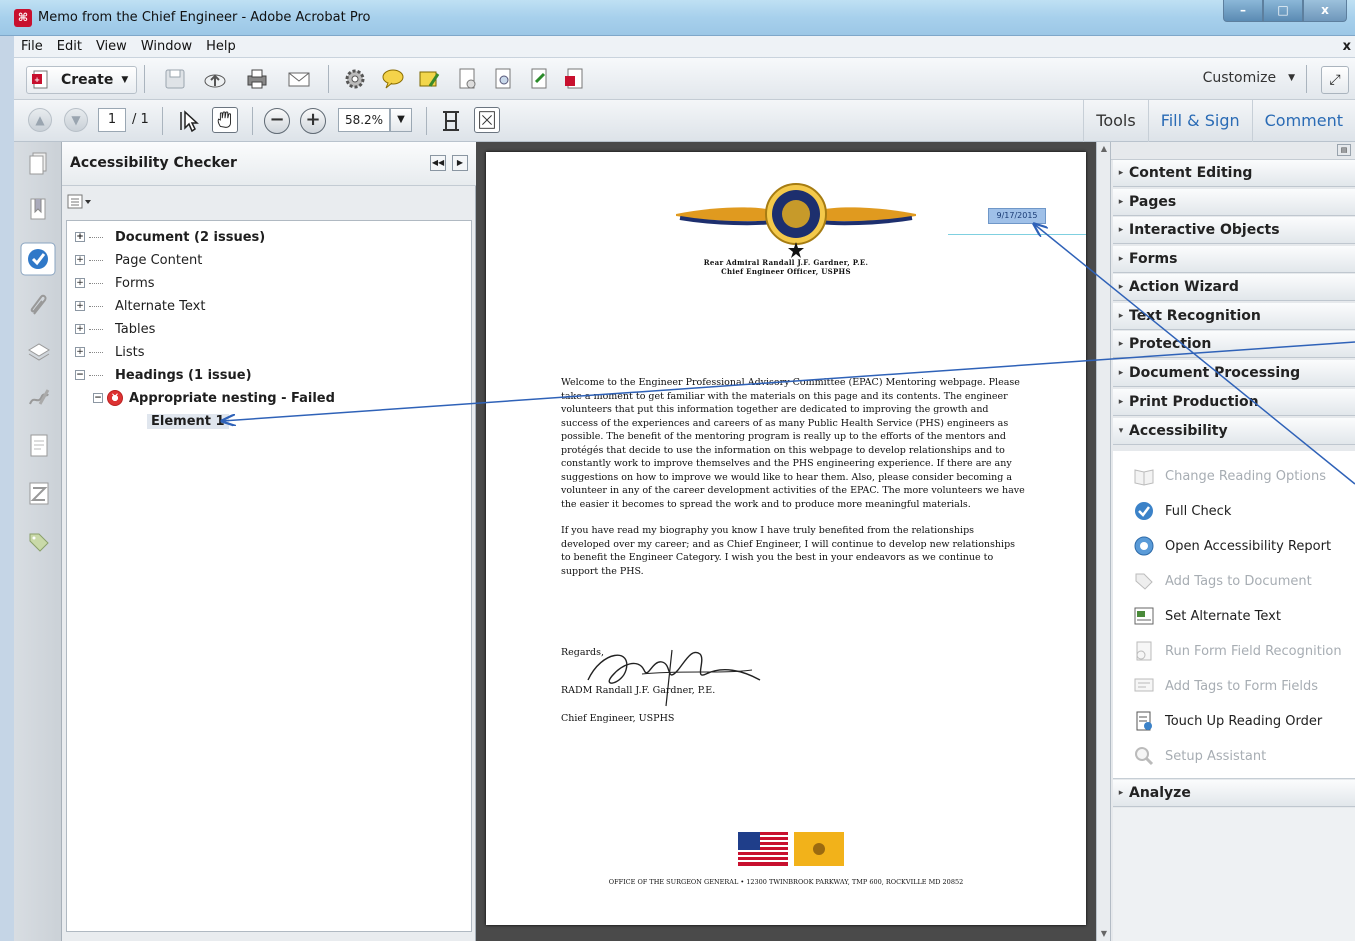  I want to click on zoom-out-button: −, so click(277, 121).